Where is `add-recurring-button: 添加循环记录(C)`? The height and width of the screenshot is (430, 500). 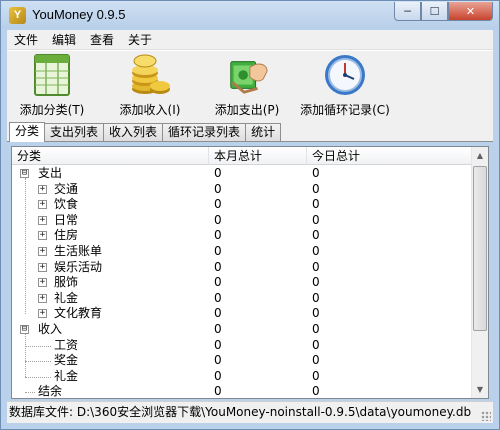 add-recurring-button: 添加循环记录(C) is located at coordinates (345, 87).